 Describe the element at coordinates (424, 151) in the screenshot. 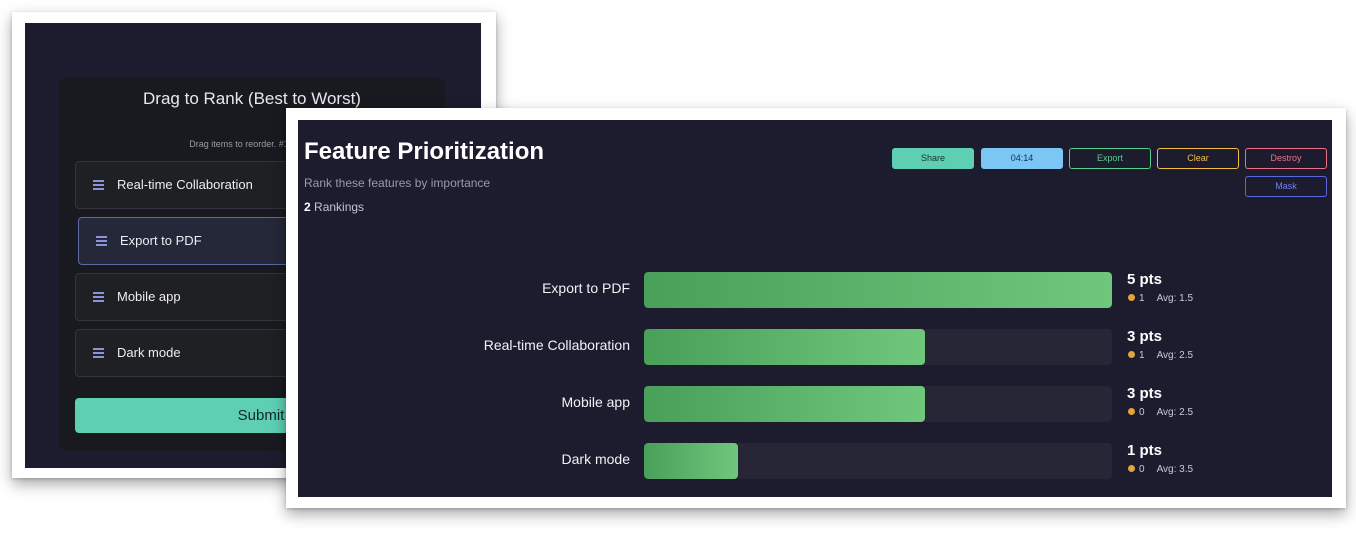

I see `page-title: Feature Prioritization` at that location.